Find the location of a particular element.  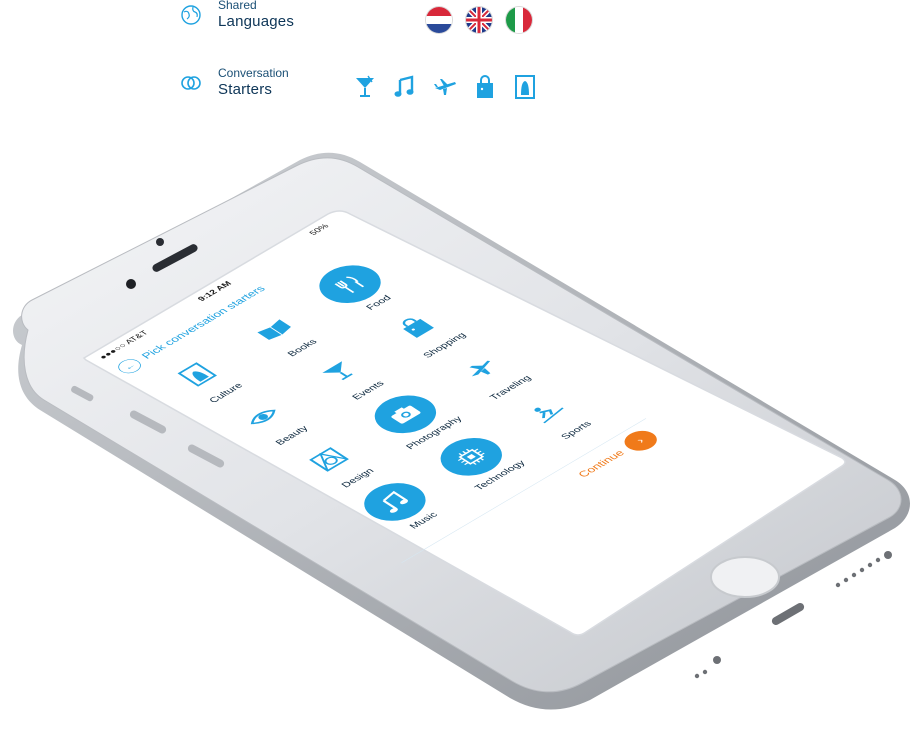

back-arrow-icon: ← is located at coordinates (130, 366).